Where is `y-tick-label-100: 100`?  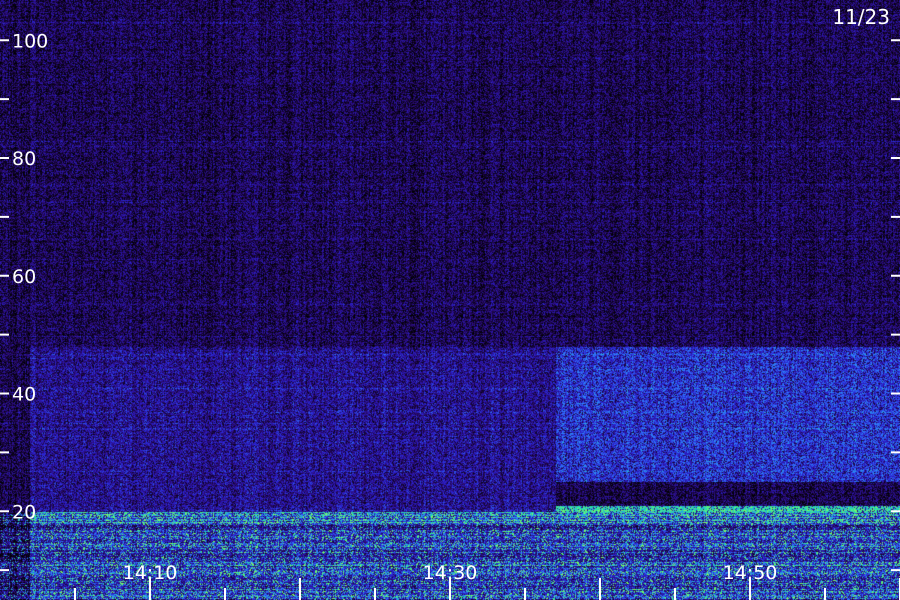
y-tick-label-100: 100 is located at coordinates (30, 41).